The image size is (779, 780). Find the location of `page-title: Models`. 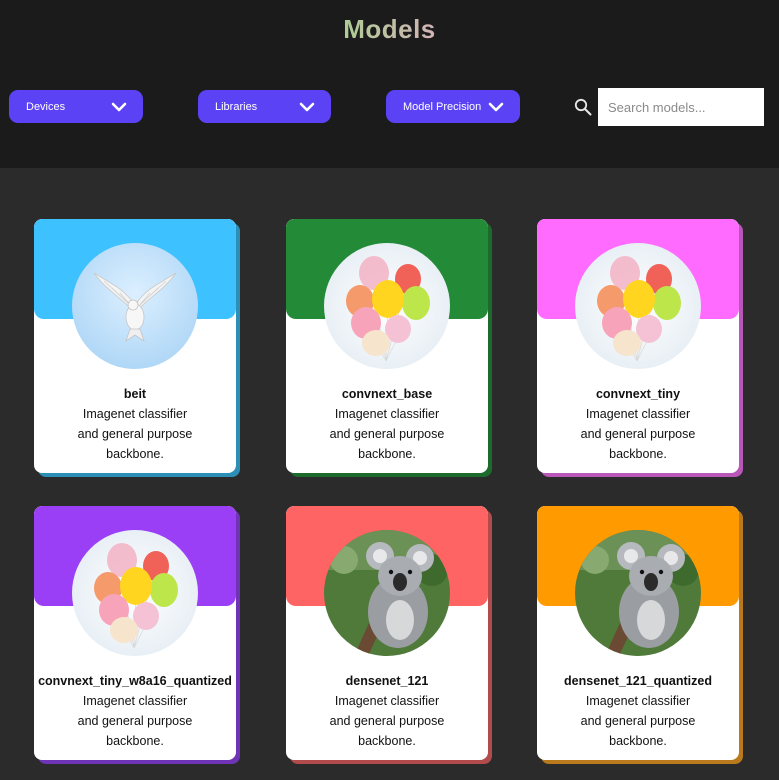

page-title: Models is located at coordinates (389, 29).